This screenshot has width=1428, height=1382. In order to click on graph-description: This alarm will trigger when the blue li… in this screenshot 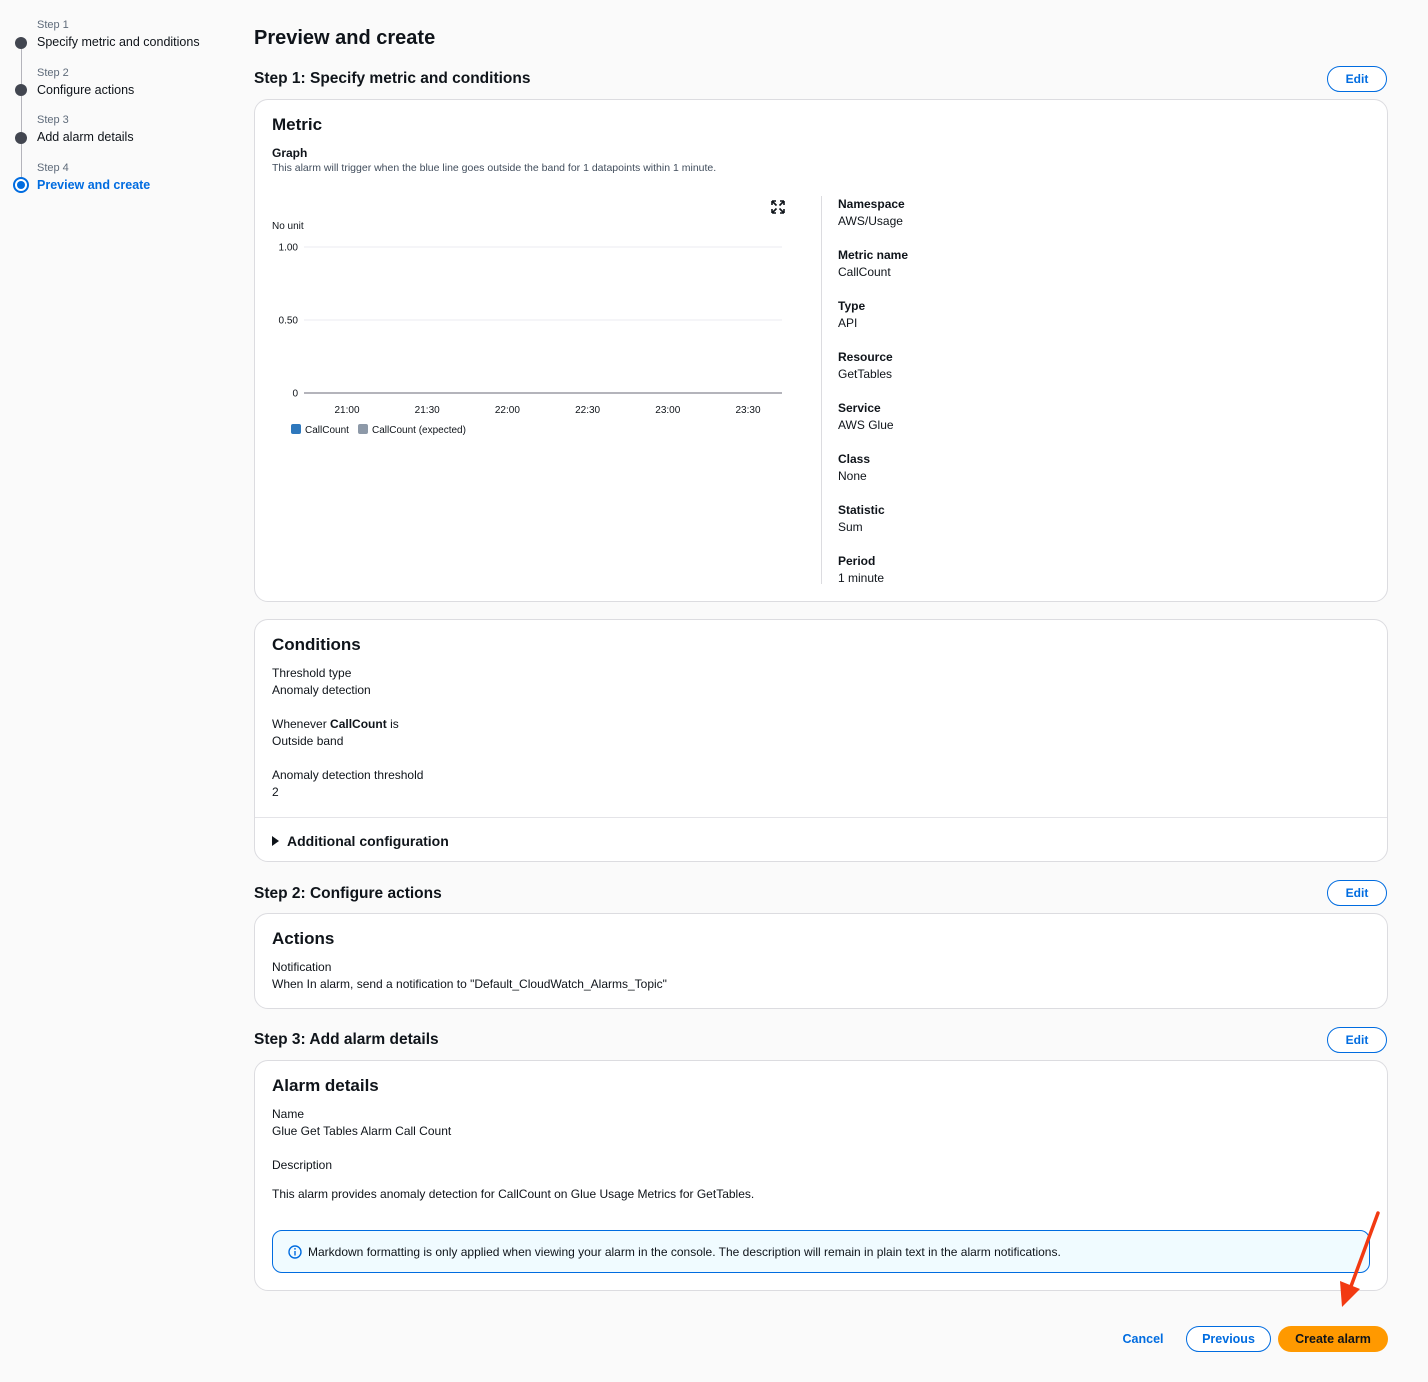, I will do `click(494, 168)`.